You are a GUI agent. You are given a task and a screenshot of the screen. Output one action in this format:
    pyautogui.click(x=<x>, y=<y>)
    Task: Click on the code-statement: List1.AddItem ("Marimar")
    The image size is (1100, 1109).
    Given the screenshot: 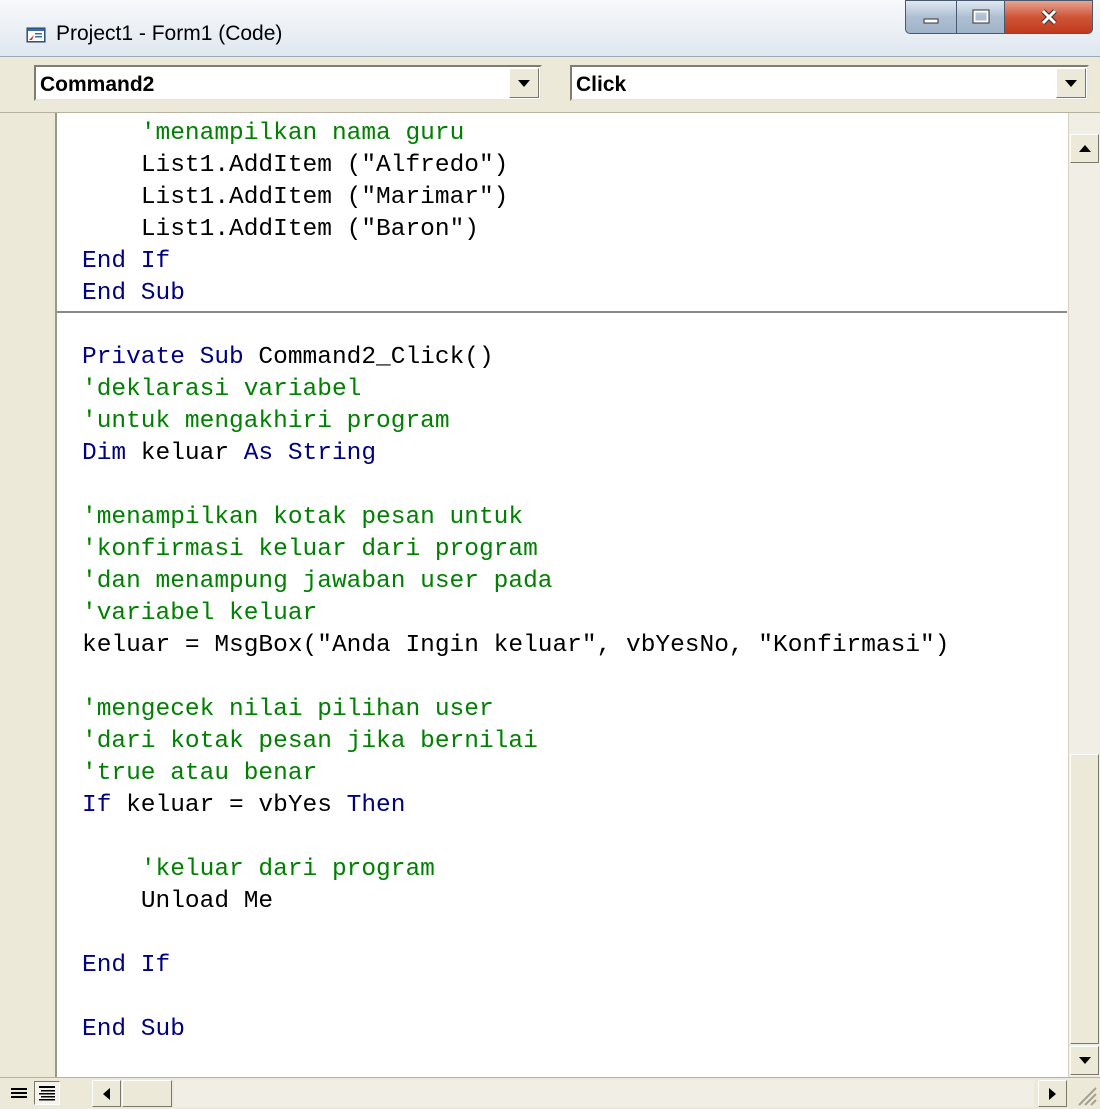 What is the action you would take?
    pyautogui.click(x=324, y=197)
    